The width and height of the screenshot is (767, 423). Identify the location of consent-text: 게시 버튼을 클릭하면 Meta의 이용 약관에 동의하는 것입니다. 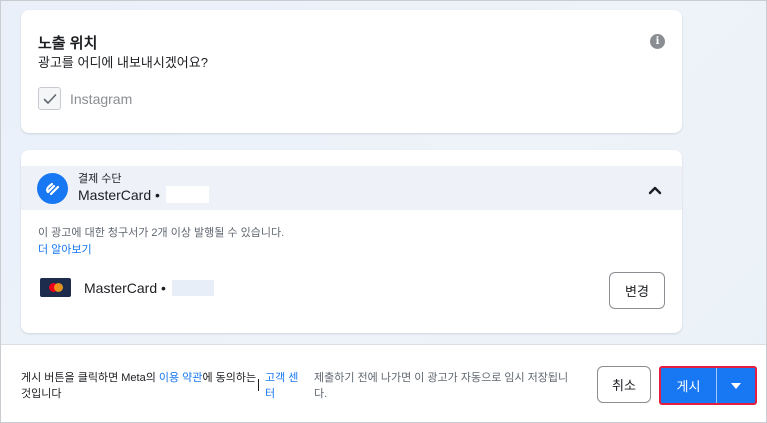
(139, 386).